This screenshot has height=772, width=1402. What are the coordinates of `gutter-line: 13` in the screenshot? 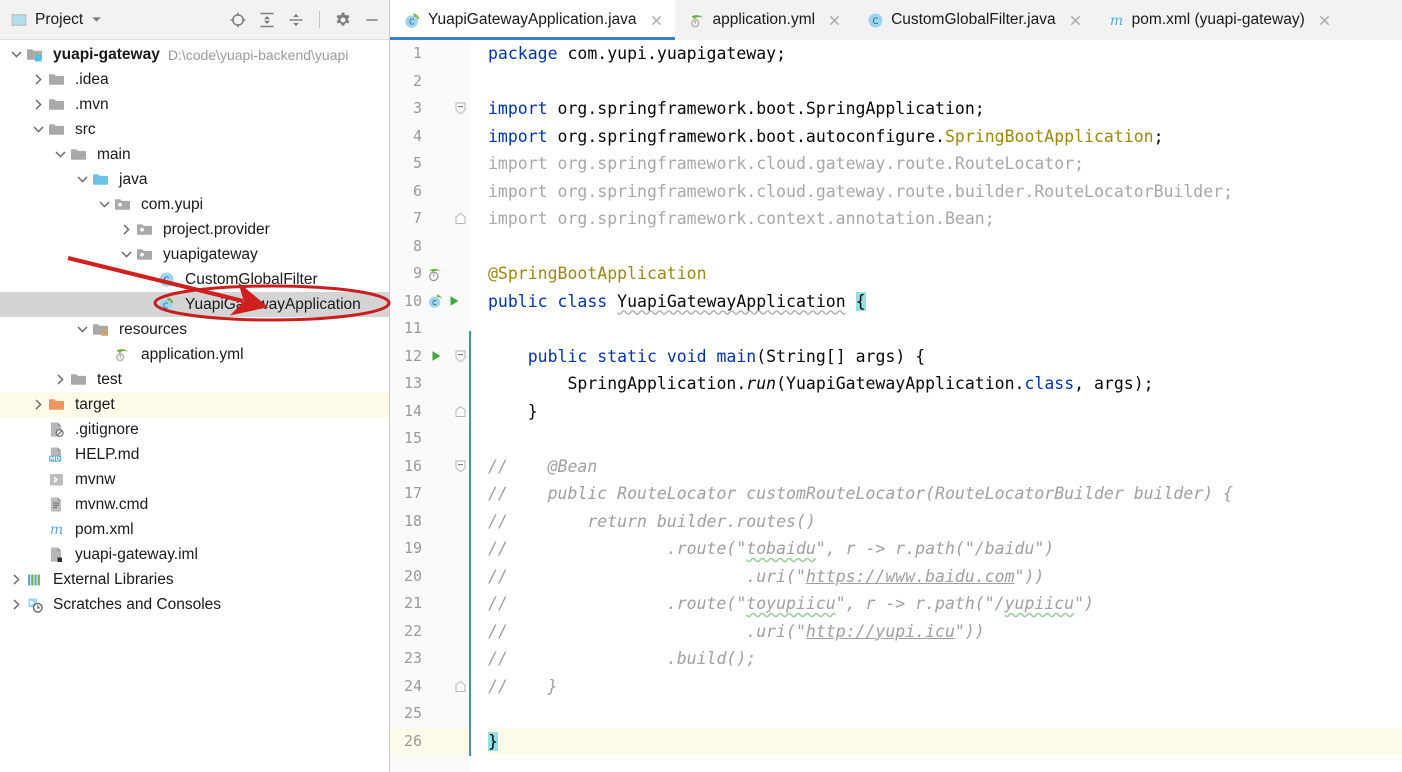 It's located at (430, 384).